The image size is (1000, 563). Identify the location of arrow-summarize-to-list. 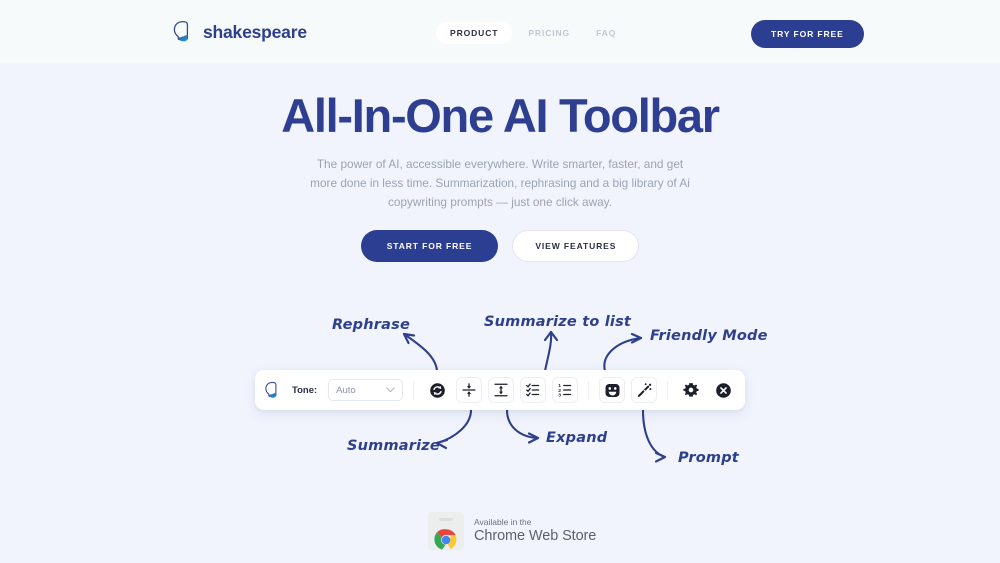
(548, 351).